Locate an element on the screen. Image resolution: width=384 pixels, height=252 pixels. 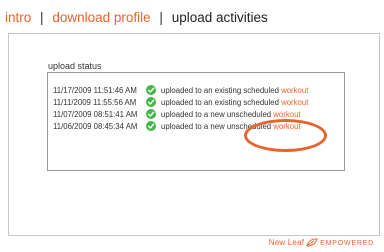
leaf-icon is located at coordinates (312, 243).